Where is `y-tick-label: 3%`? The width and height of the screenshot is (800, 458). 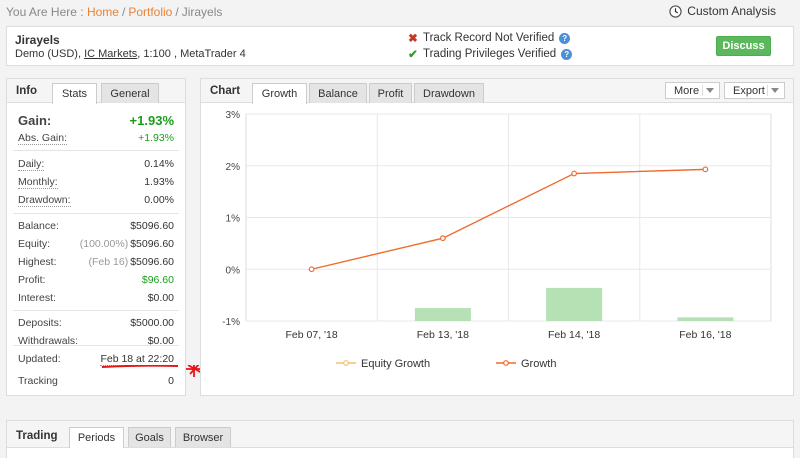 y-tick-label: 3% is located at coordinates (233, 115).